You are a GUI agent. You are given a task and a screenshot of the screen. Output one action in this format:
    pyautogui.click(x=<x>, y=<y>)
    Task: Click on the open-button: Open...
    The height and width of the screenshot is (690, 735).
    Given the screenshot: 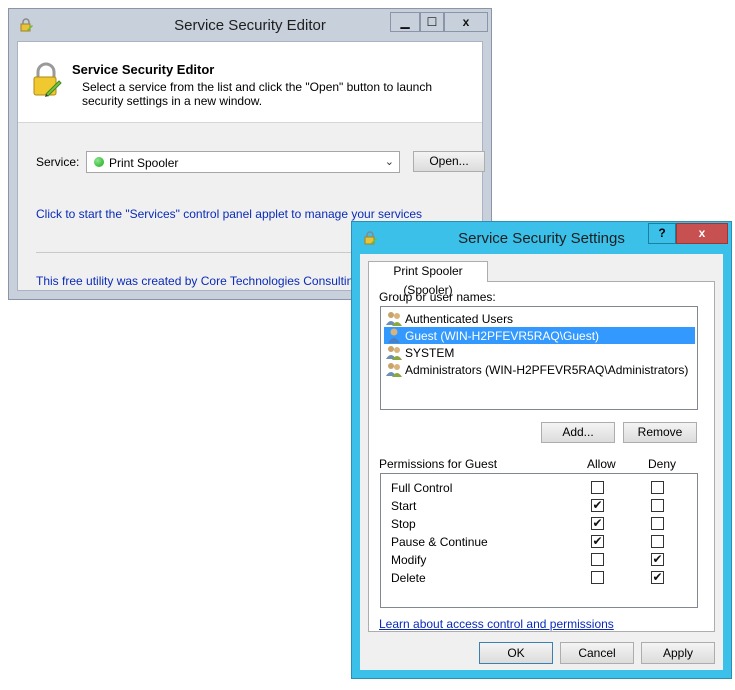 What is the action you would take?
    pyautogui.click(x=449, y=161)
    